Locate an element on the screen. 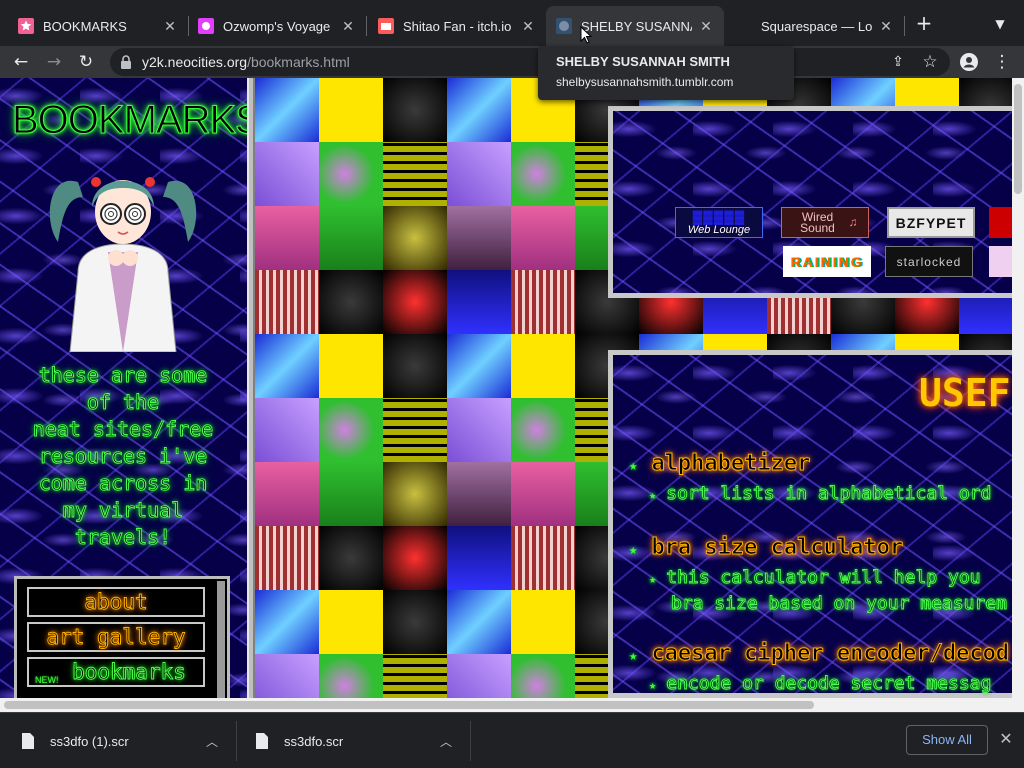 Image resolution: width=1024 pixels, height=768 pixels. reload-icon: ↻ is located at coordinates (86, 62).